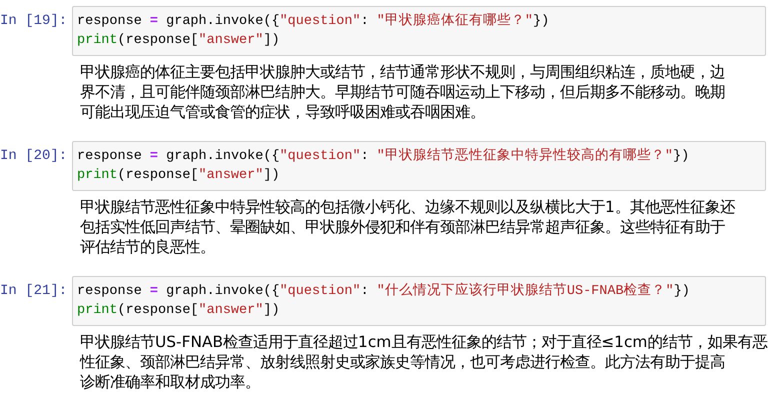 This screenshot has width=774, height=402. What do you see at coordinates (402, 72) in the screenshot?
I see `output-text: 甲状腺癌的体征主要包括甲状腺肿大或结节，结节通常形状不规则，与周围组织粘连，质地硬，边` at bounding box center [402, 72].